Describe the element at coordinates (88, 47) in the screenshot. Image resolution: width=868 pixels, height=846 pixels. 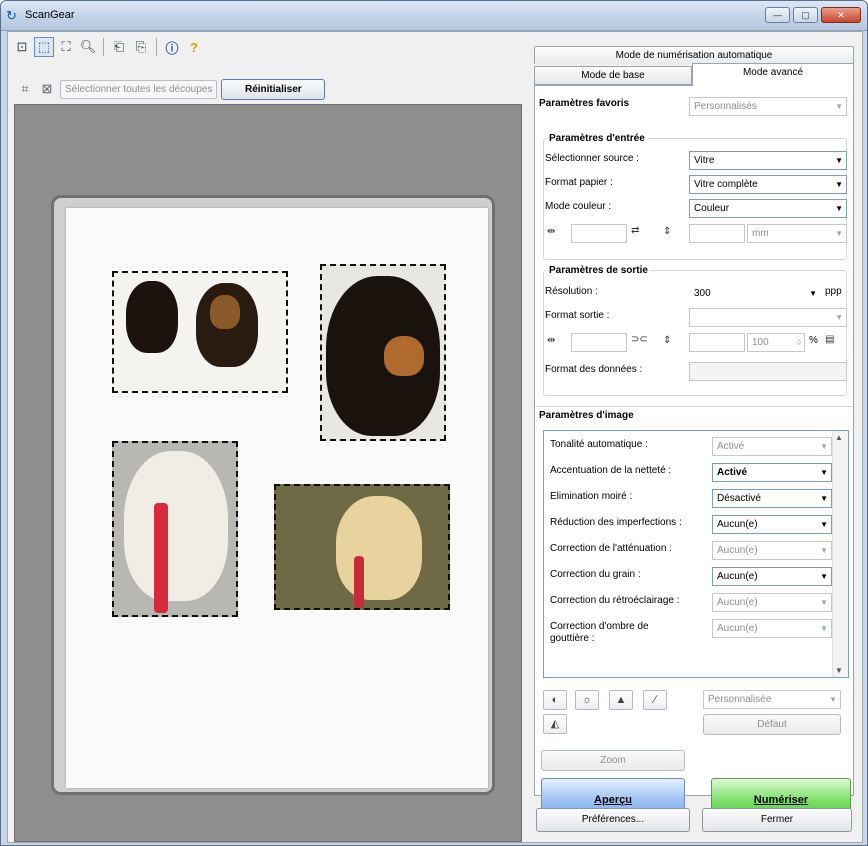
I see `zoom-tool-icon: 🔍︎` at that location.